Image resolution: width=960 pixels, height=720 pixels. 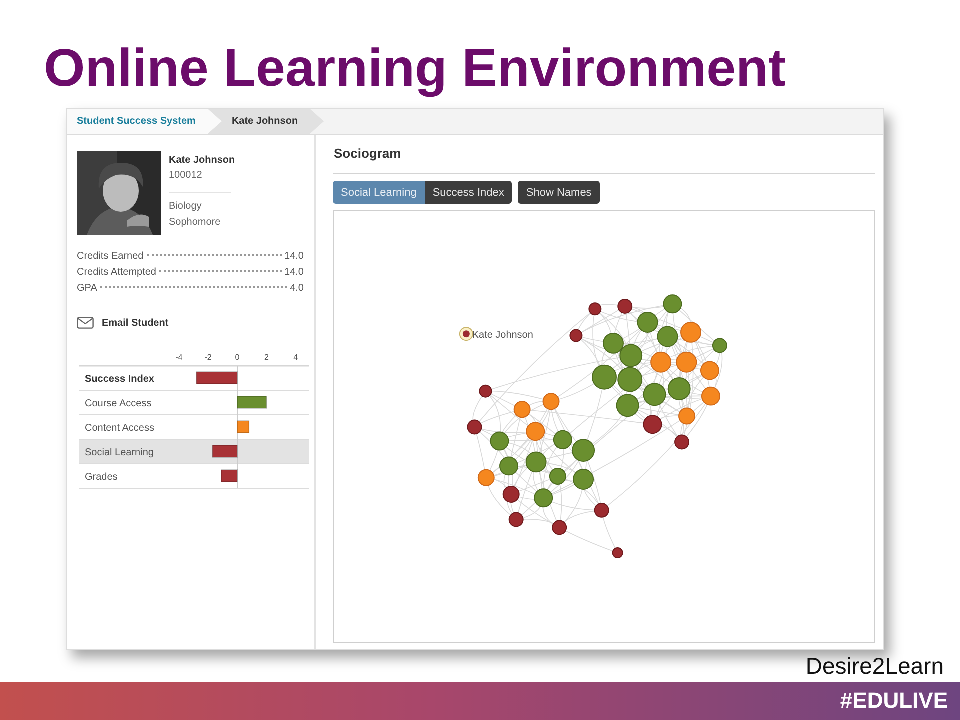 What do you see at coordinates (186, 176) in the screenshot?
I see `student-id: 100012` at bounding box center [186, 176].